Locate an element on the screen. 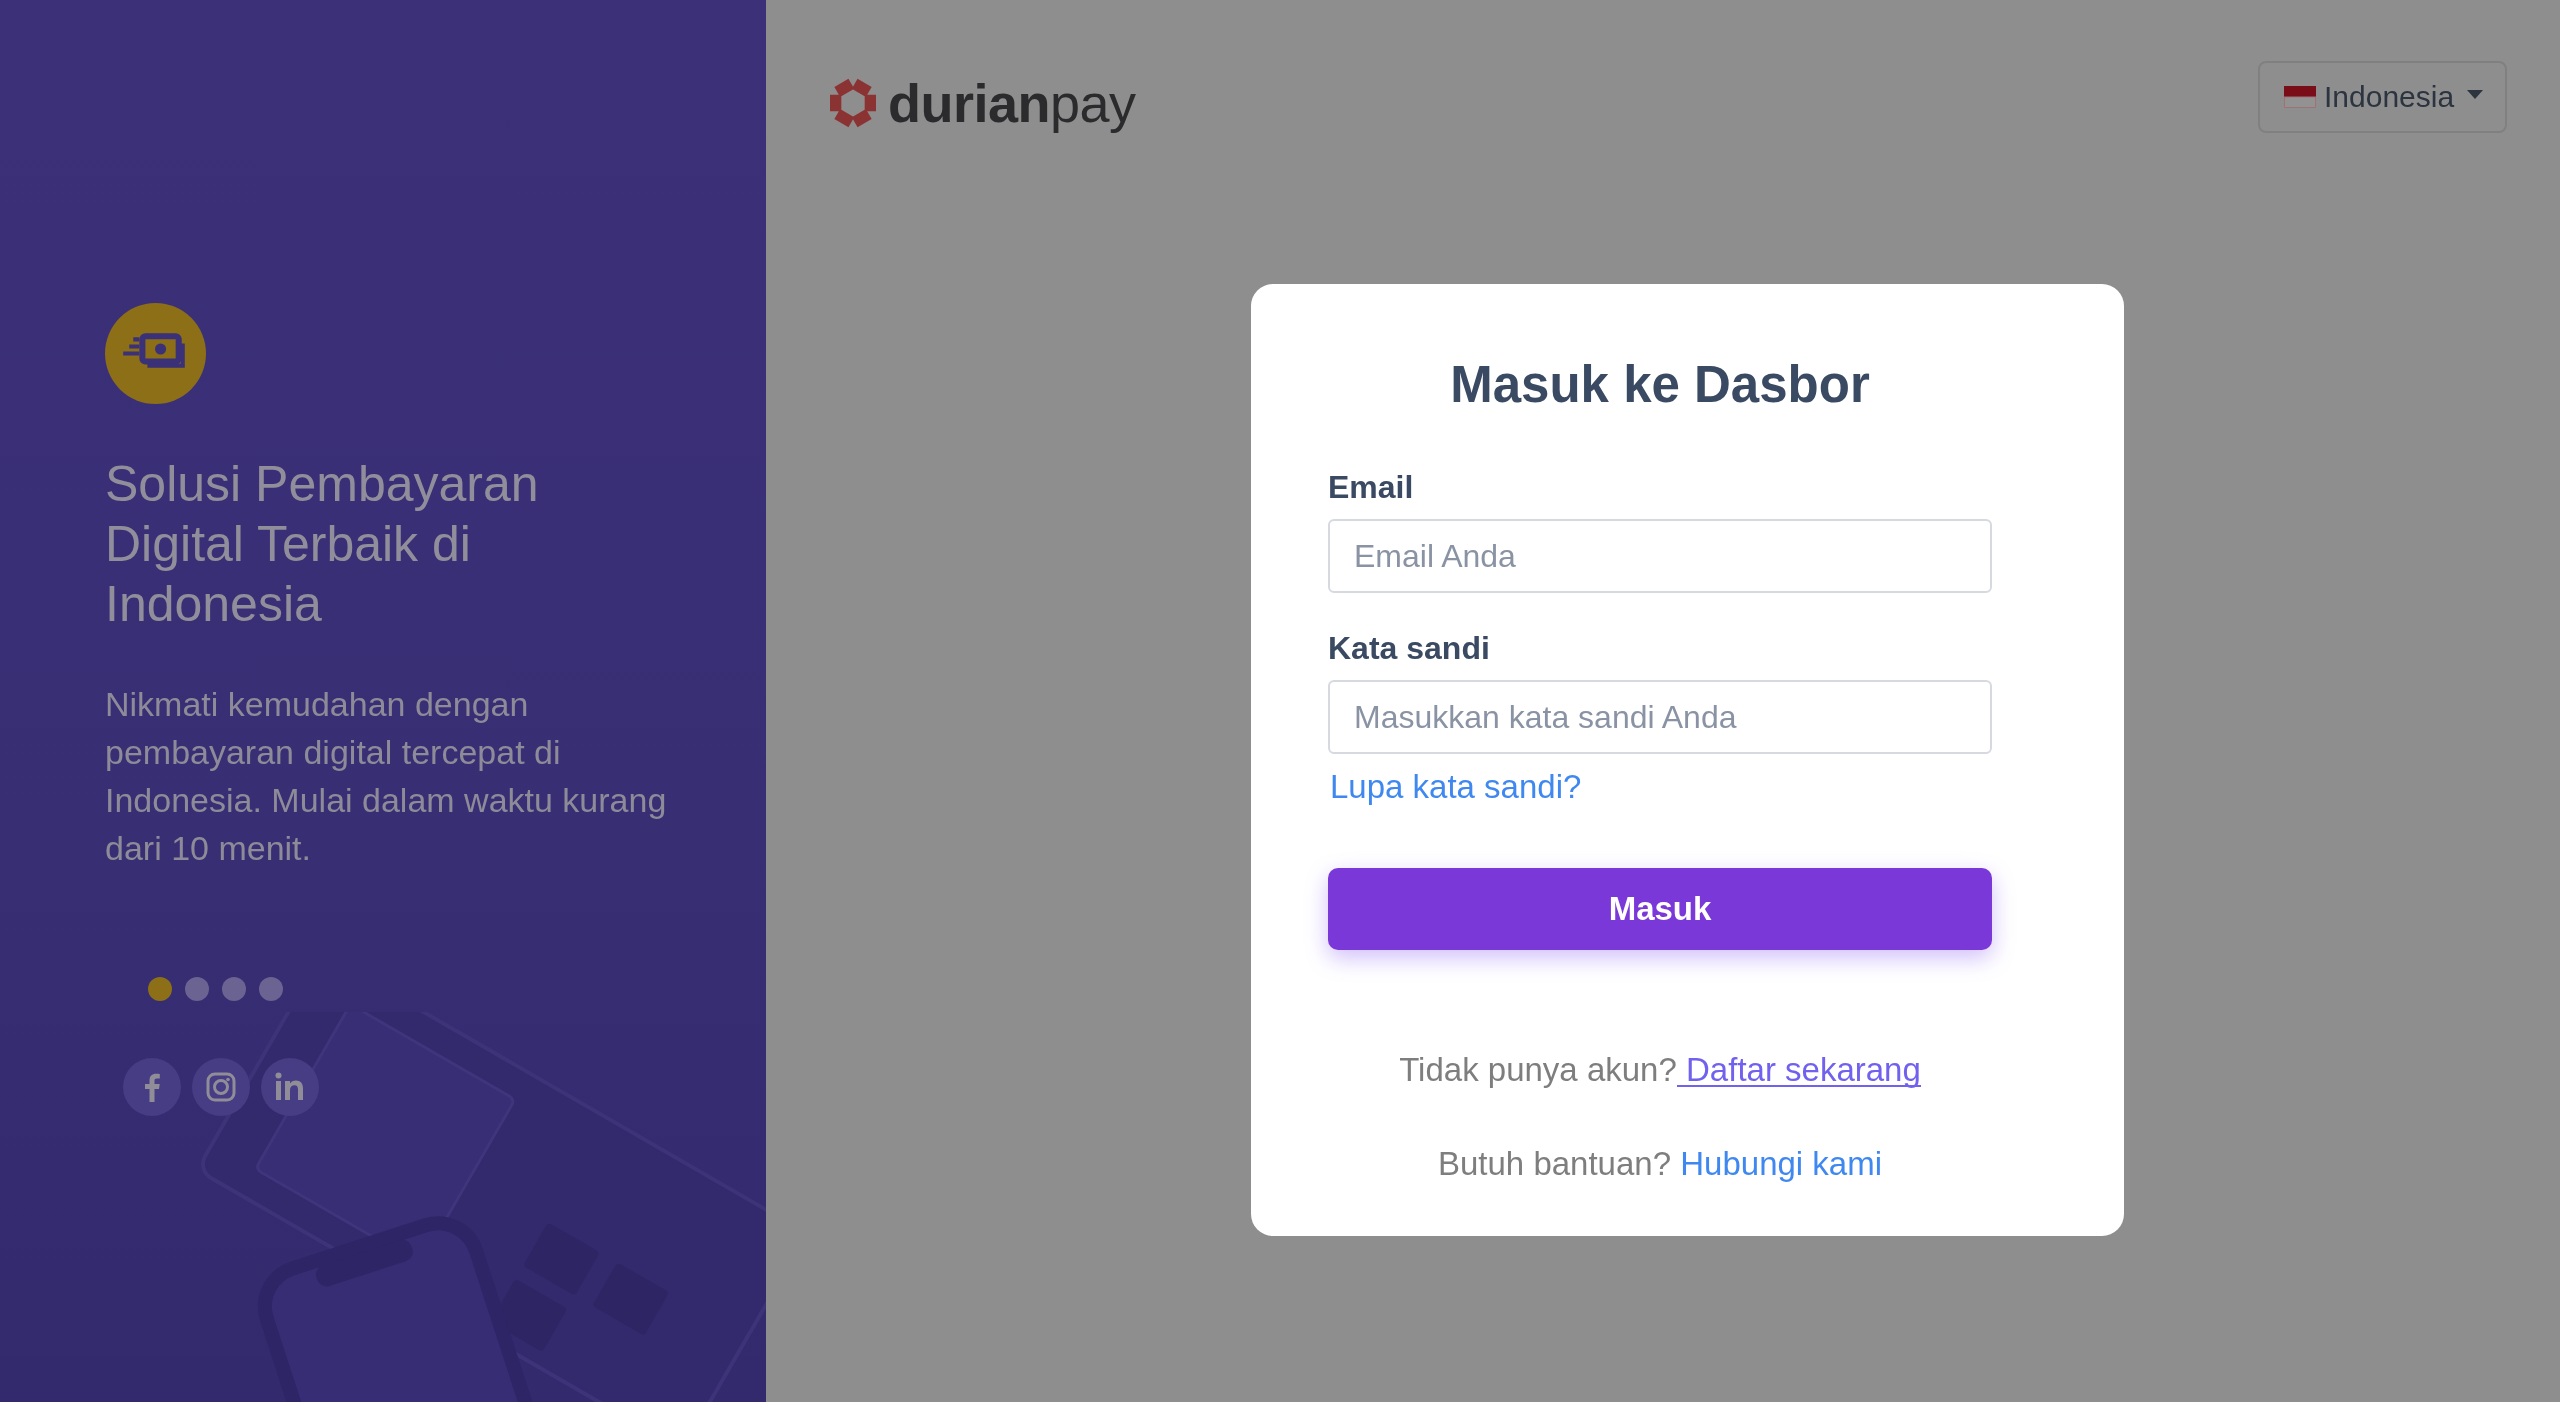  facebook-icon is located at coordinates (152, 1087).